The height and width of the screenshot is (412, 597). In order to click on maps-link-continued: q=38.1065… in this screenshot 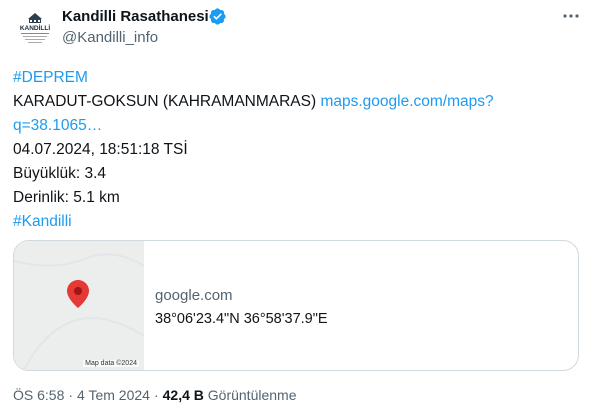, I will do `click(57, 125)`.